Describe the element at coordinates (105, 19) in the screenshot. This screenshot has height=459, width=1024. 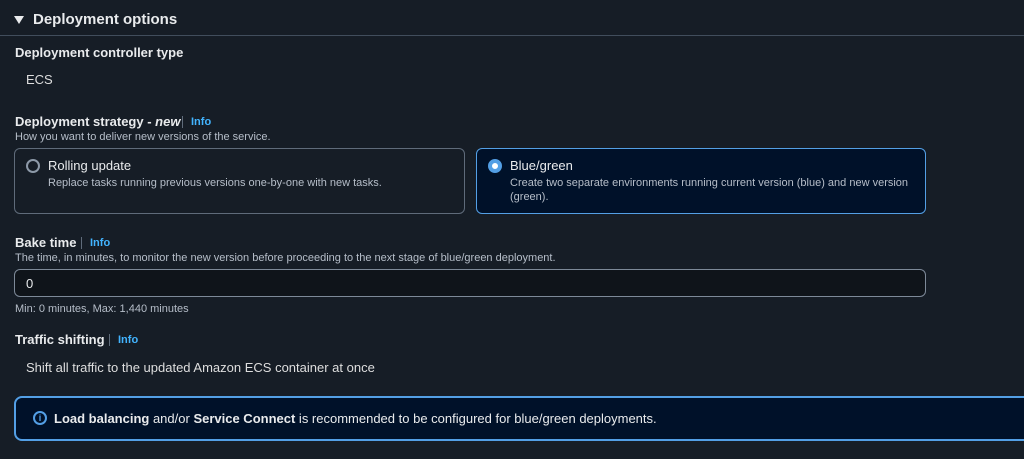
I see `section-title: Deployment options` at that location.